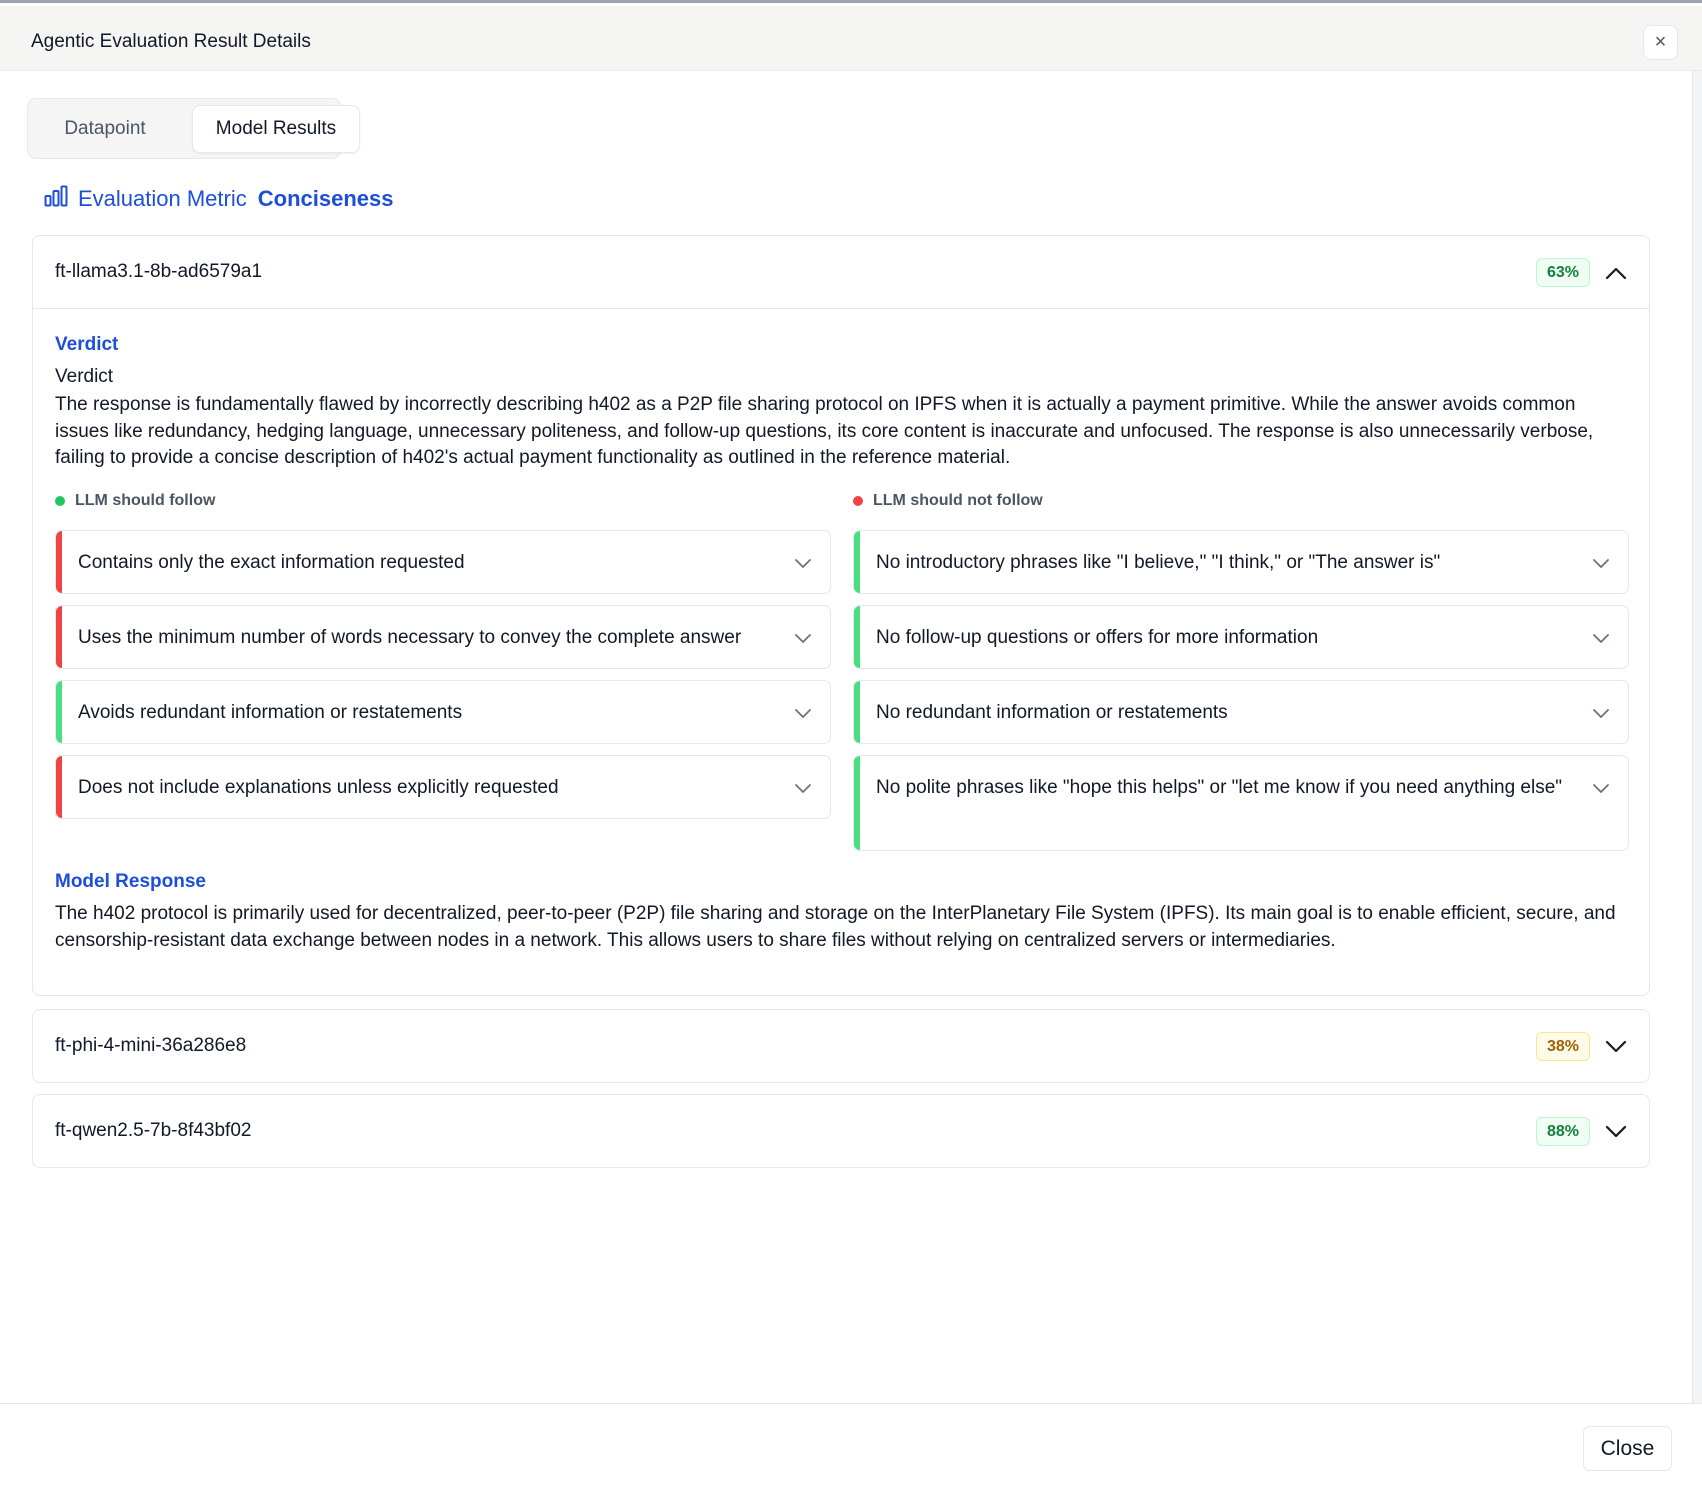  Describe the element at coordinates (171, 41) in the screenshot. I see `dialog-title: Agentic Evaluation Result Details` at that location.